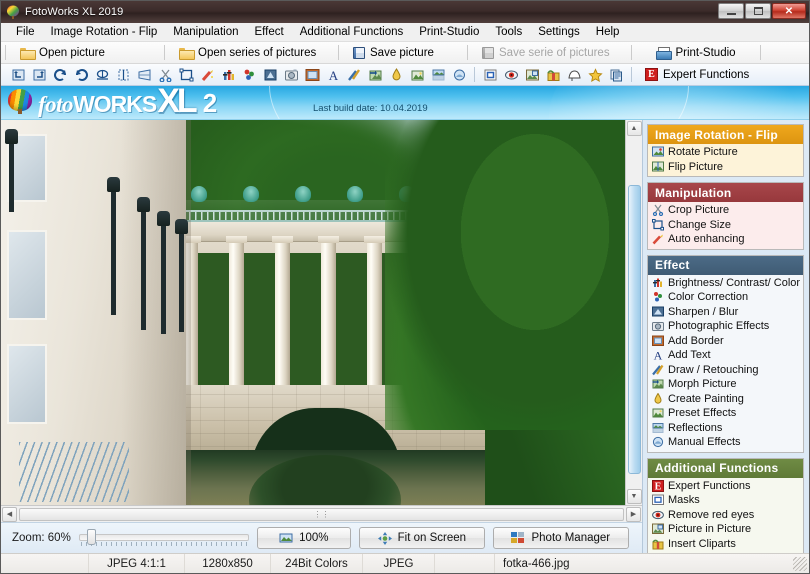 This screenshot has width=810, height=574. Describe the element at coordinates (634, 329) in the screenshot. I see `vertical-scroll-thumb` at that location.